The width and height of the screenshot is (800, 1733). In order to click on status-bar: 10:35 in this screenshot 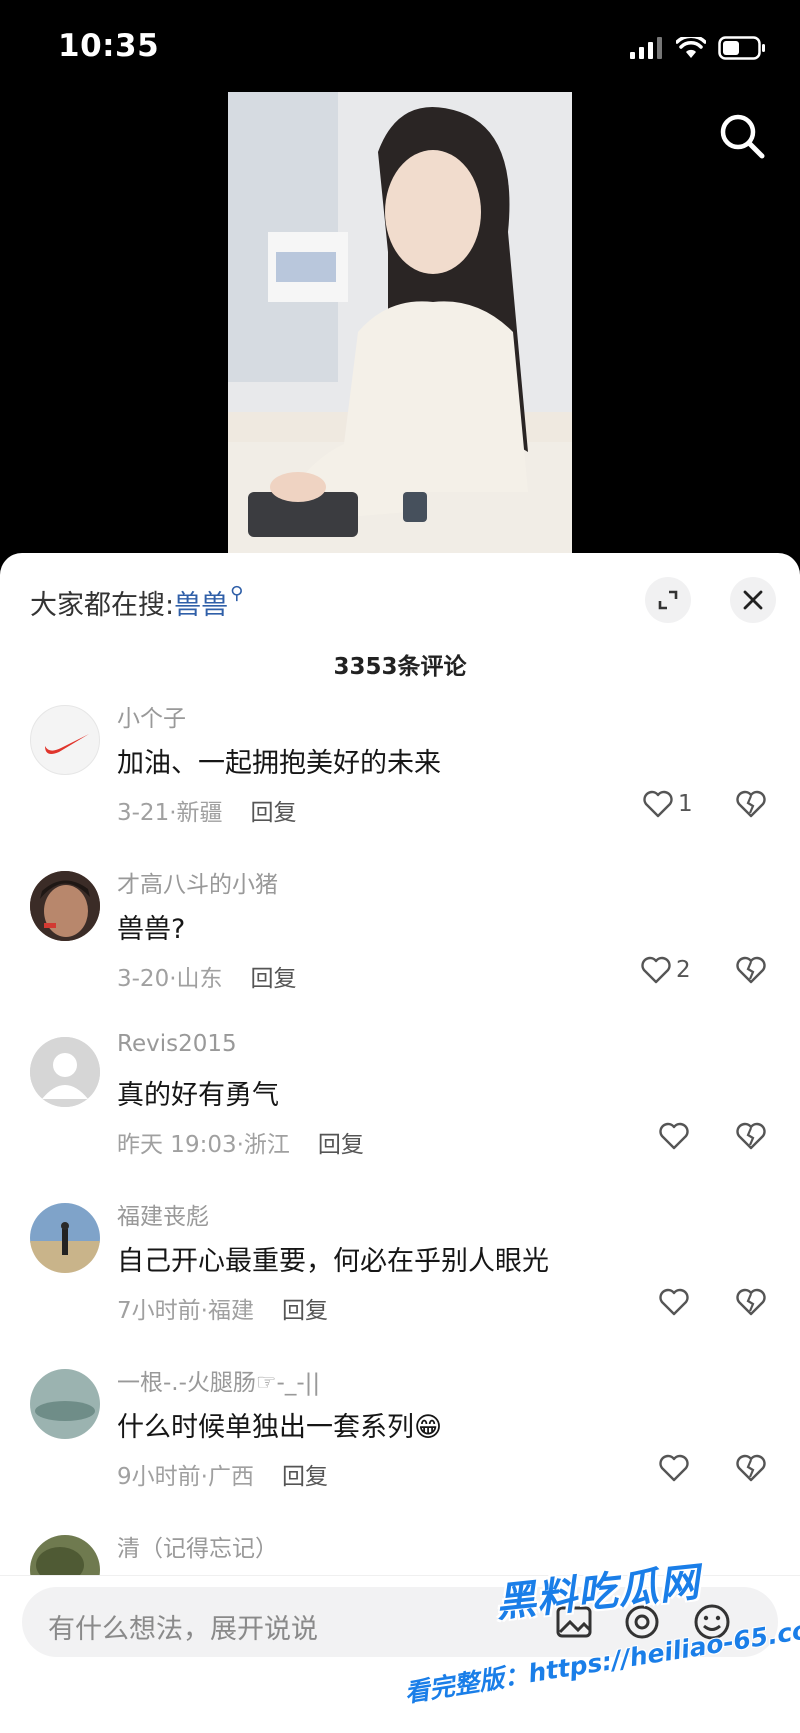, I will do `click(400, 45)`.